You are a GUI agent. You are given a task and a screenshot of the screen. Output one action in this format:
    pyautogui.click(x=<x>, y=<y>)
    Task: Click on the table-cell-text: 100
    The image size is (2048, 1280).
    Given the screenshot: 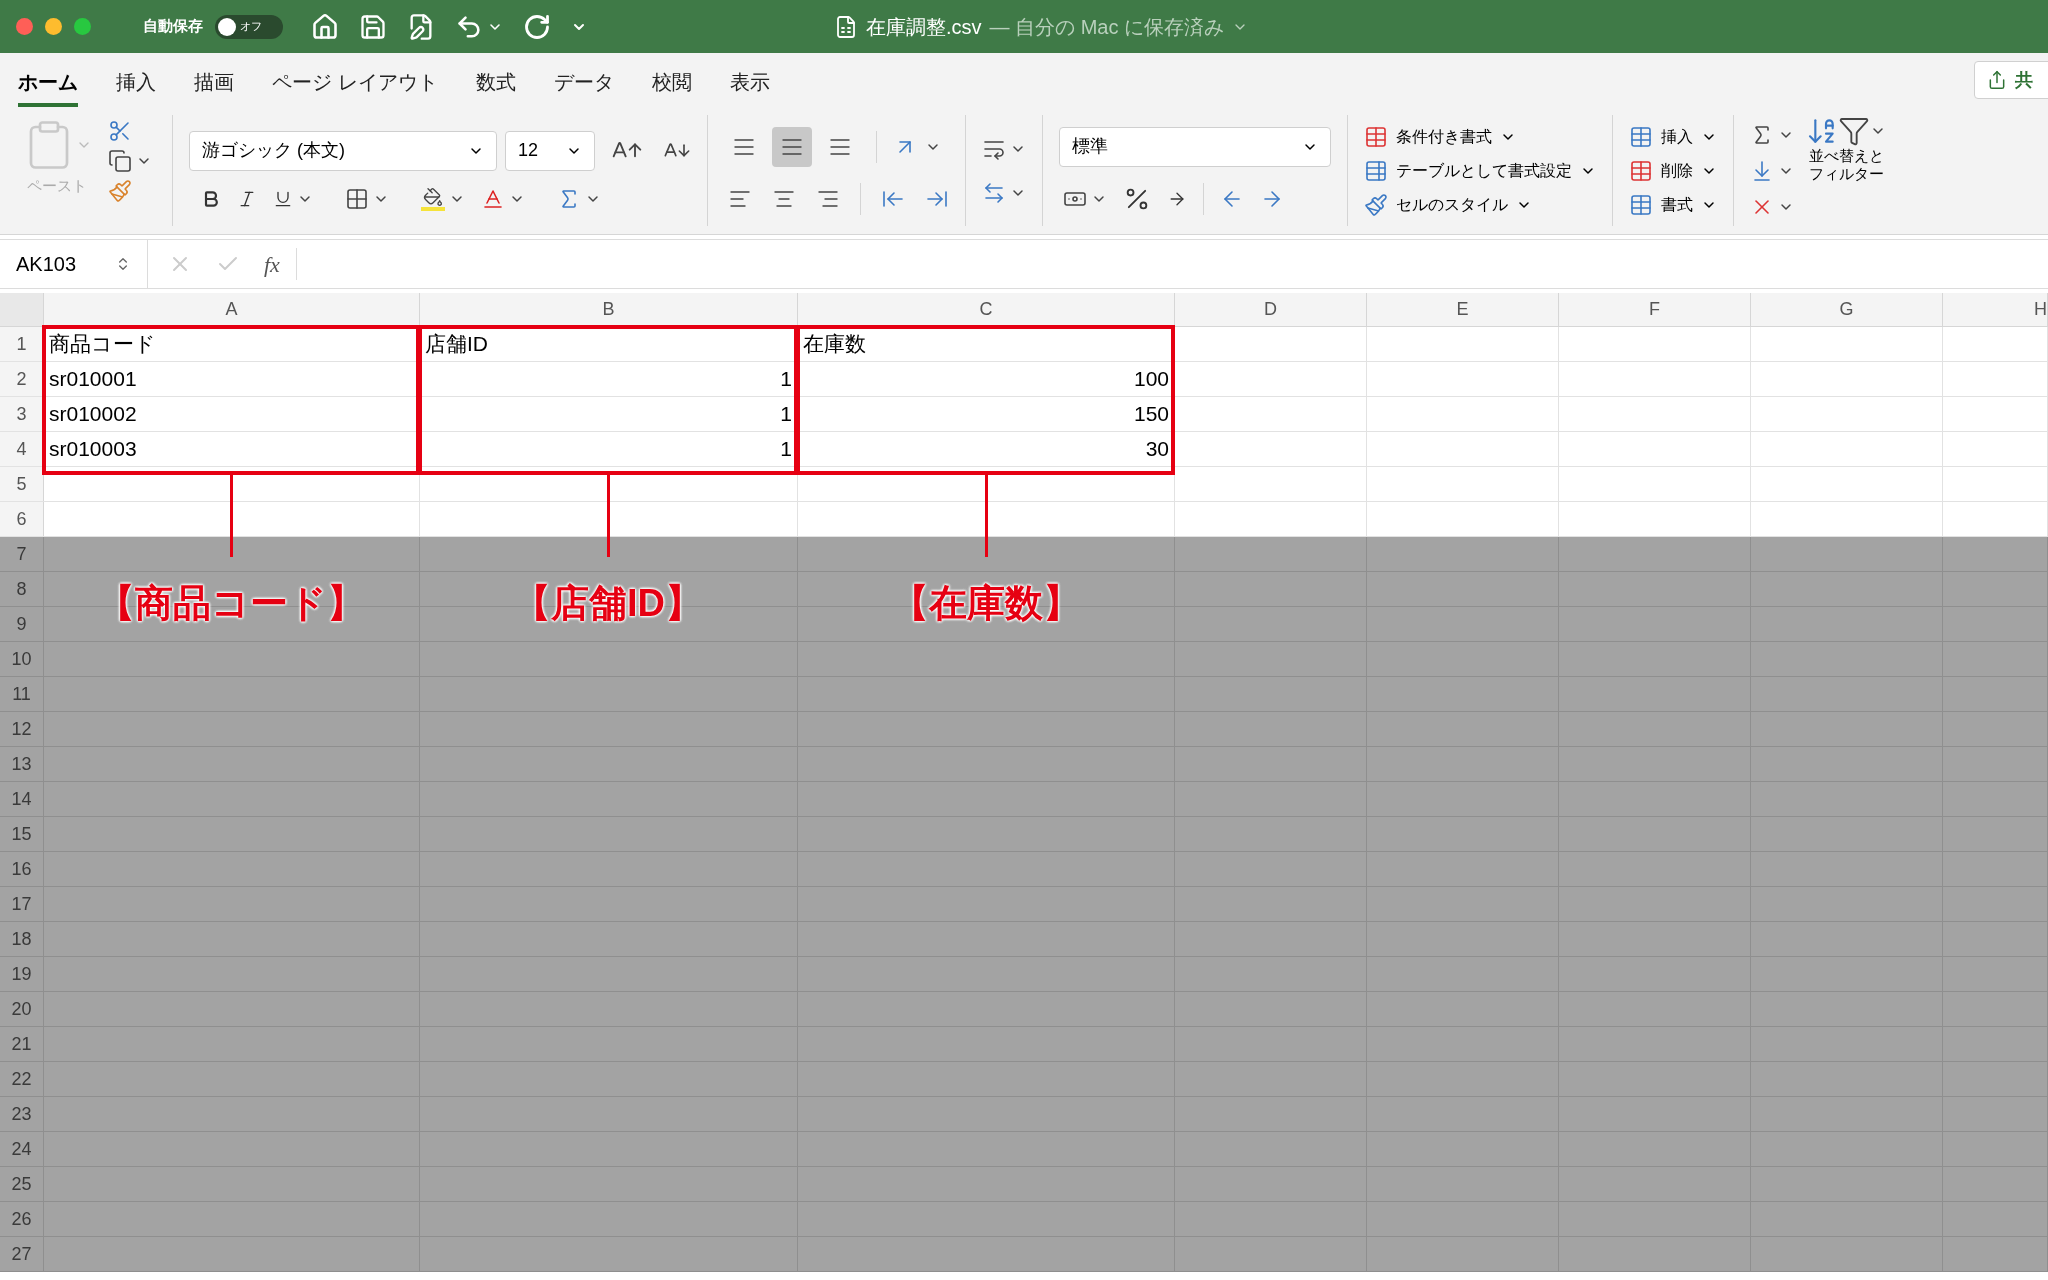 What is the action you would take?
    pyautogui.click(x=1151, y=379)
    